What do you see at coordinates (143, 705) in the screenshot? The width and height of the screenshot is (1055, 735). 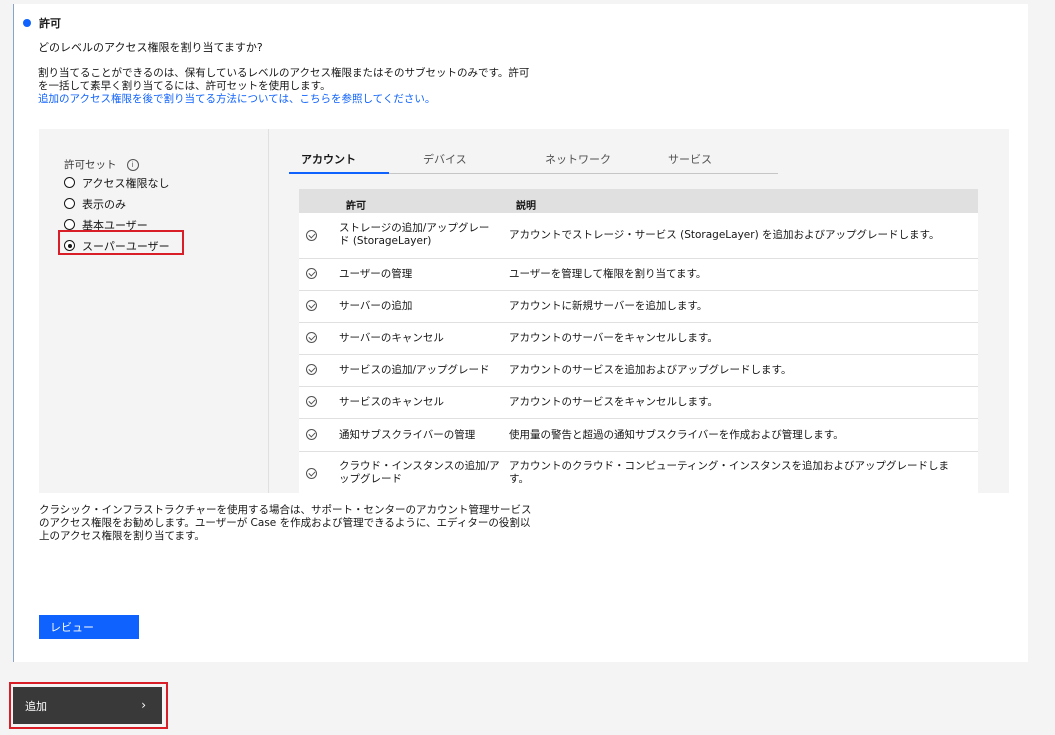 I see `chevron-right-icon: ›` at bounding box center [143, 705].